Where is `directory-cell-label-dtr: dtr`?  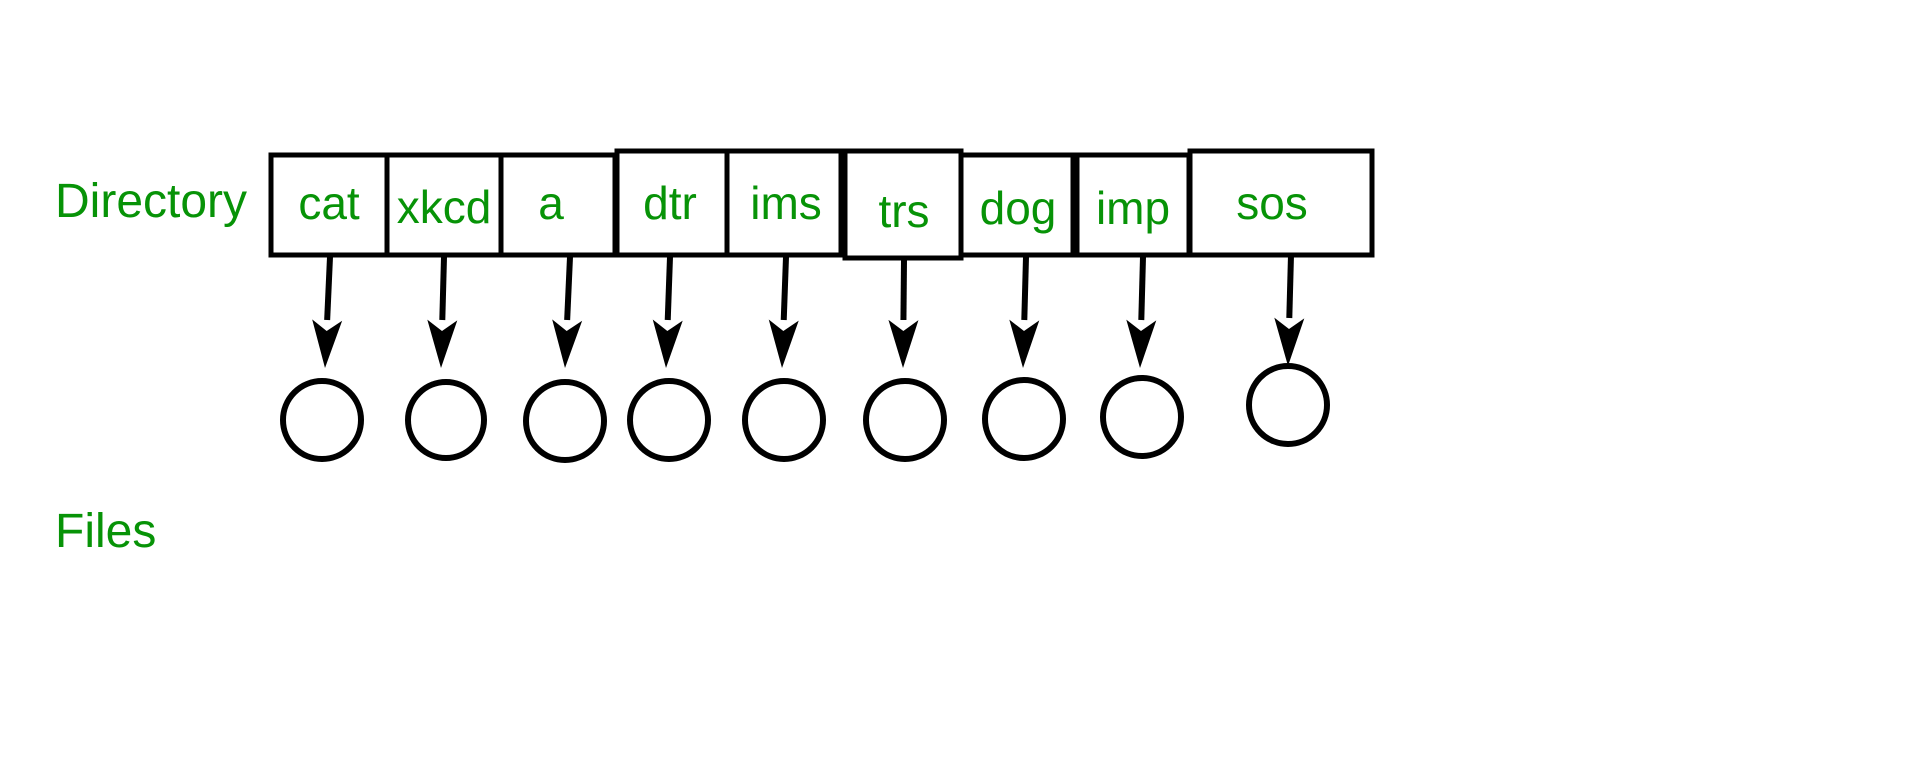 directory-cell-label-dtr: dtr is located at coordinates (670, 203).